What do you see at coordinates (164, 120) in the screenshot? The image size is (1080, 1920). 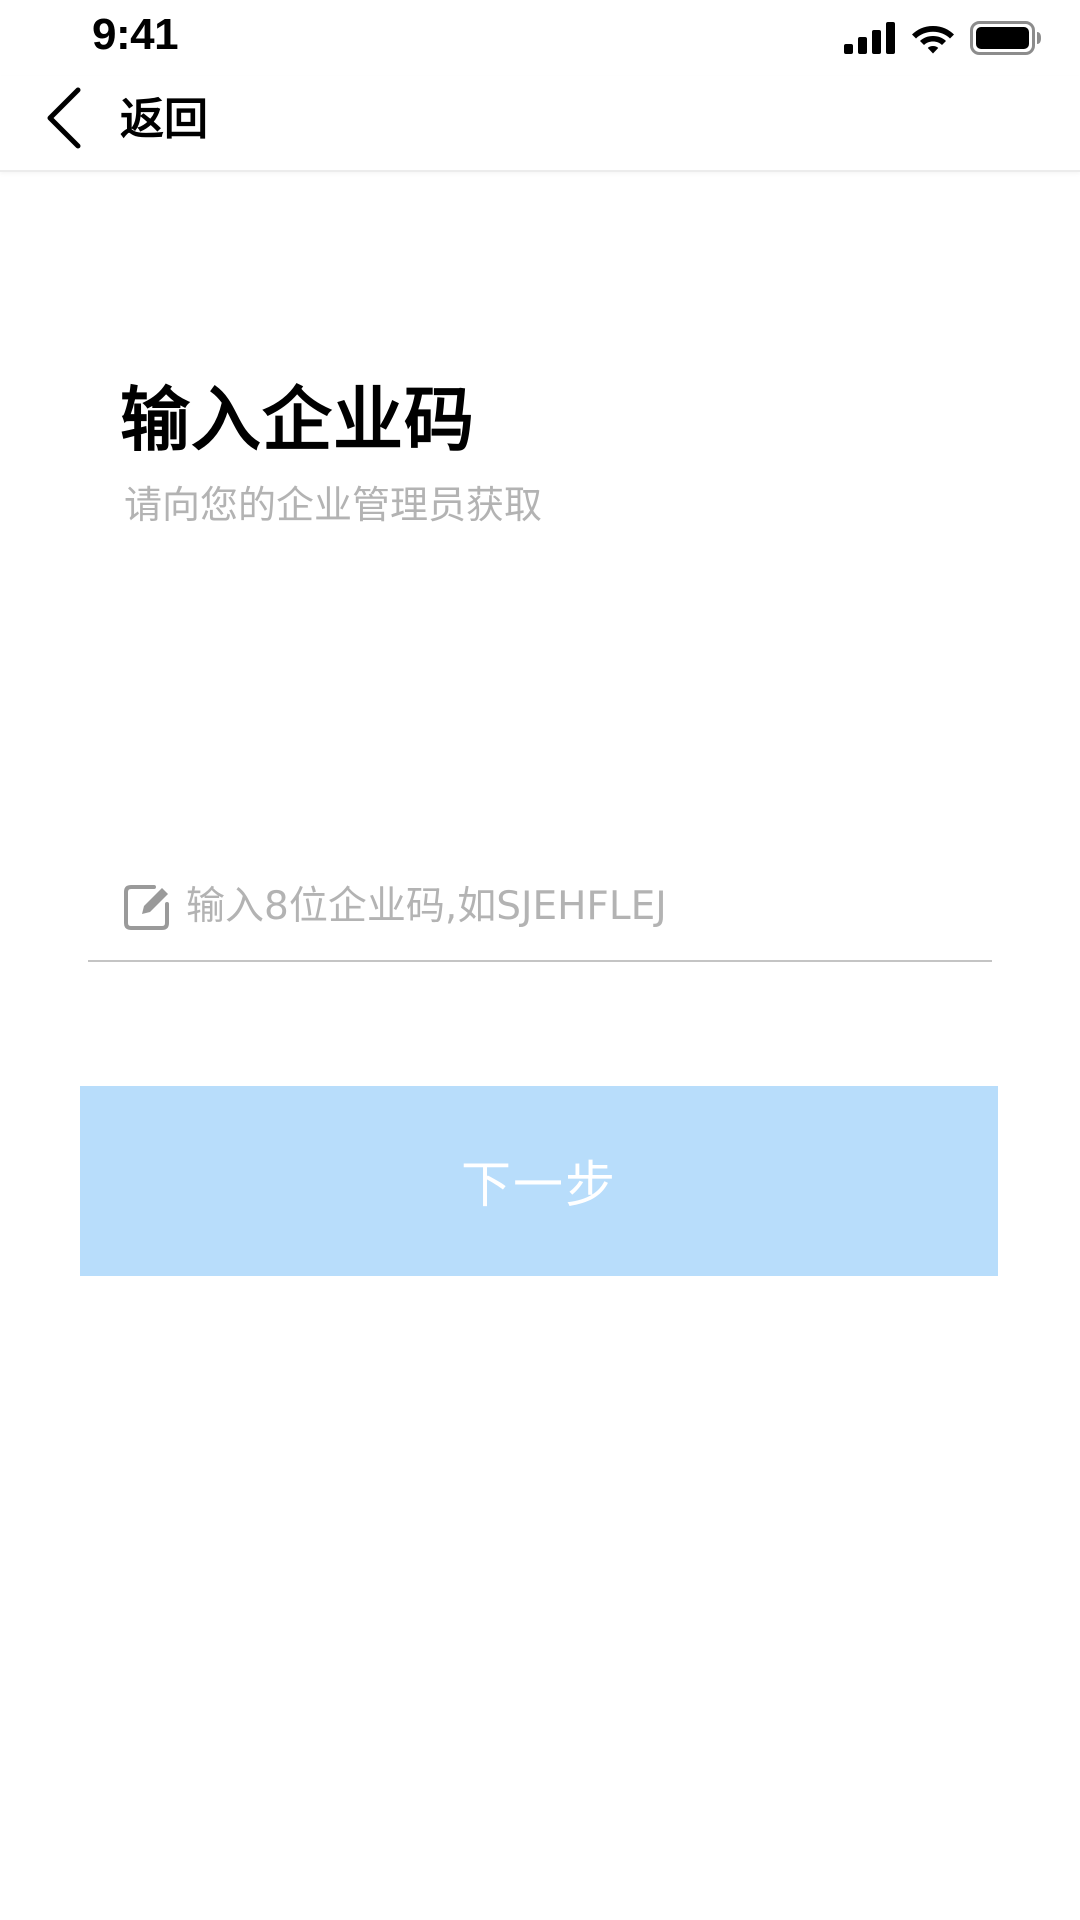 I see `back-button-label: 返回` at bounding box center [164, 120].